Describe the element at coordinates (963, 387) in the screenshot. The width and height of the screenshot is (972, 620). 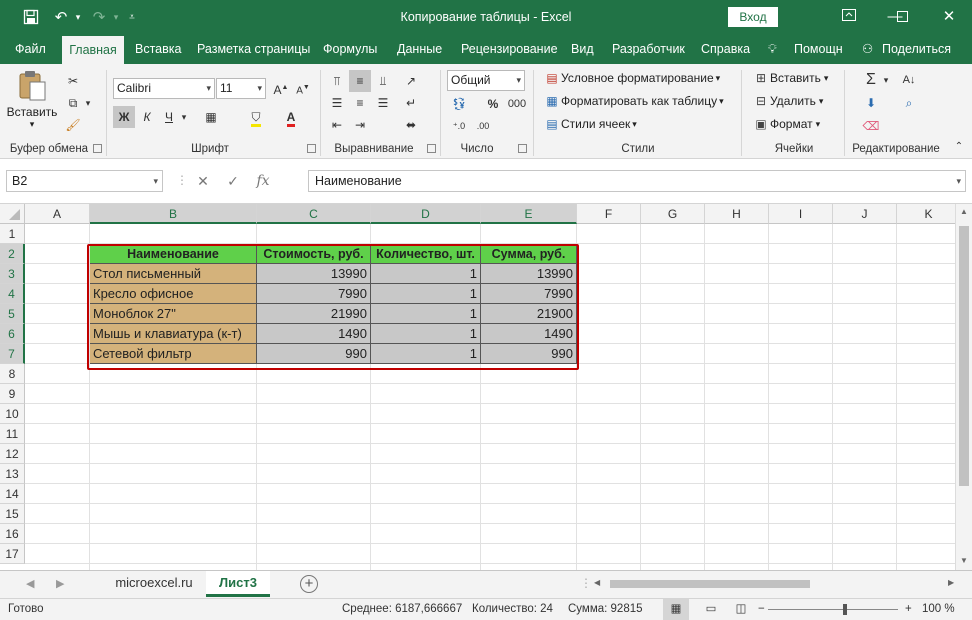
I see `vertical-scrollbar: ▲ ▼` at that location.